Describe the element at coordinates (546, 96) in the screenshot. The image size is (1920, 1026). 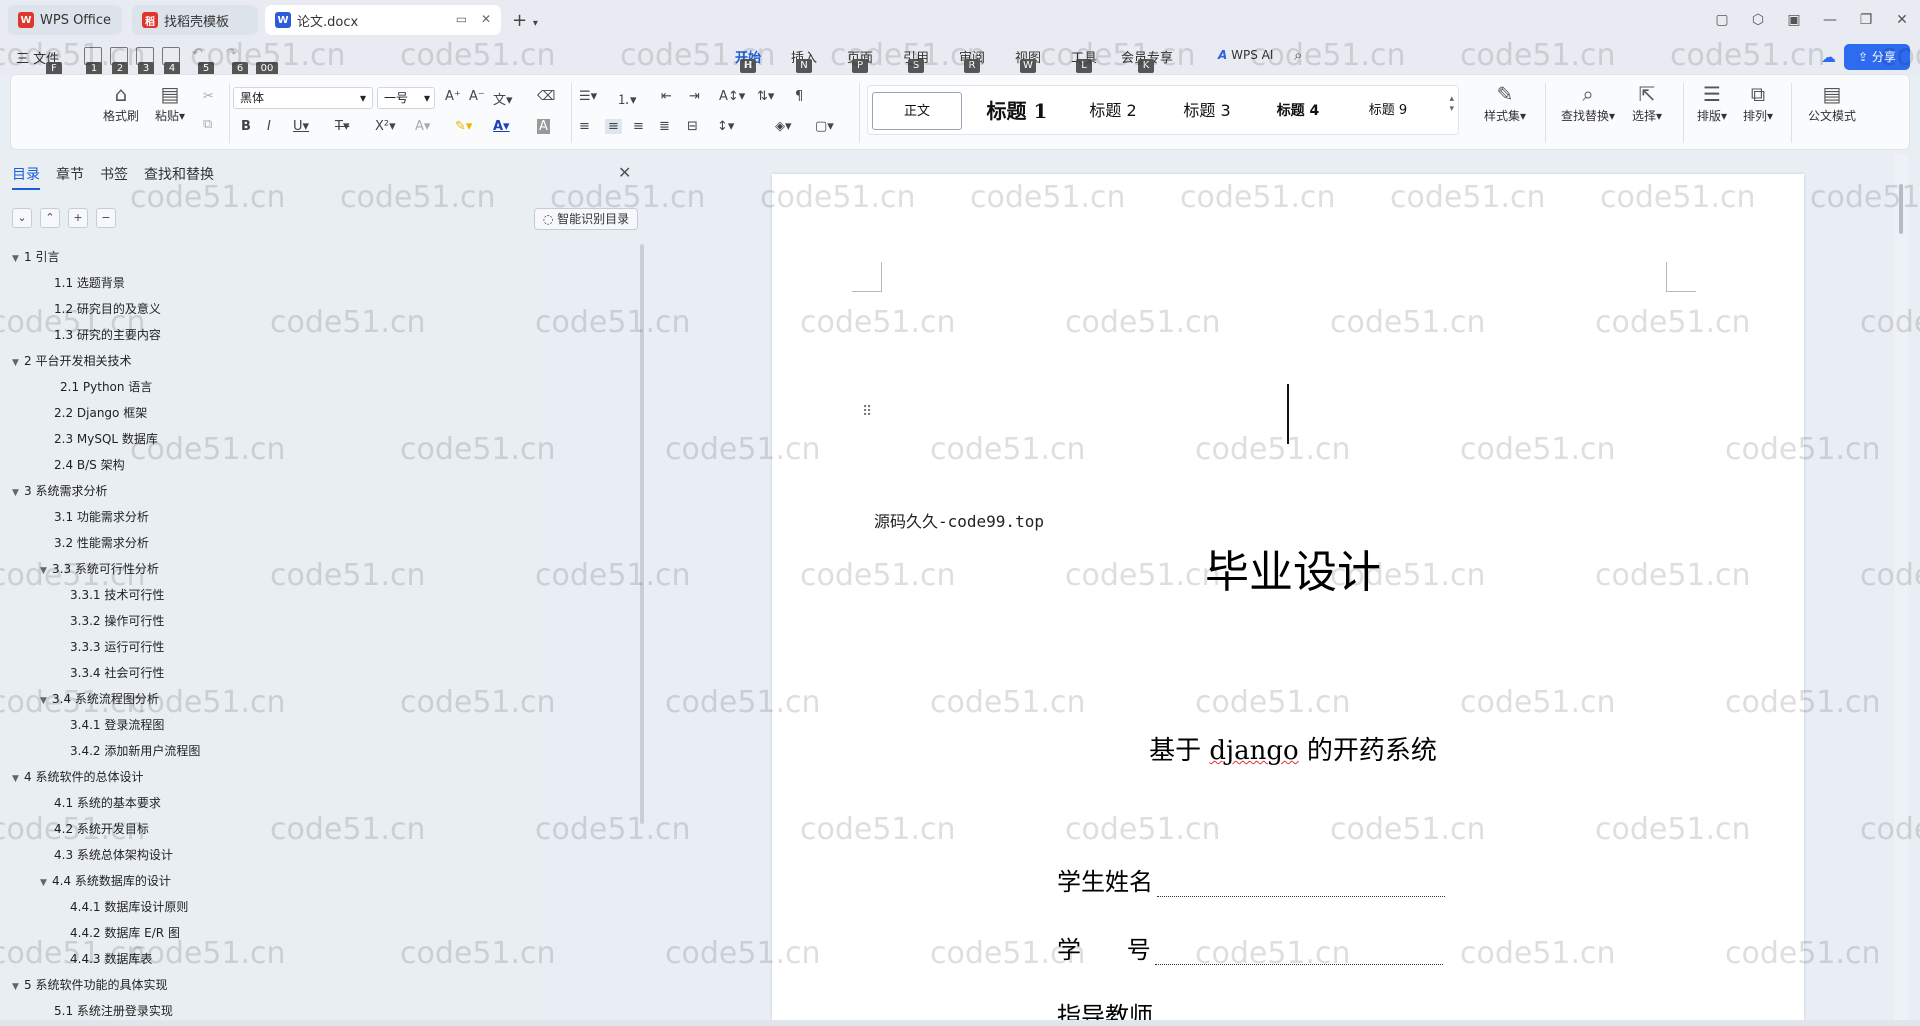
I see `clear-format-icon: ⌫` at that location.